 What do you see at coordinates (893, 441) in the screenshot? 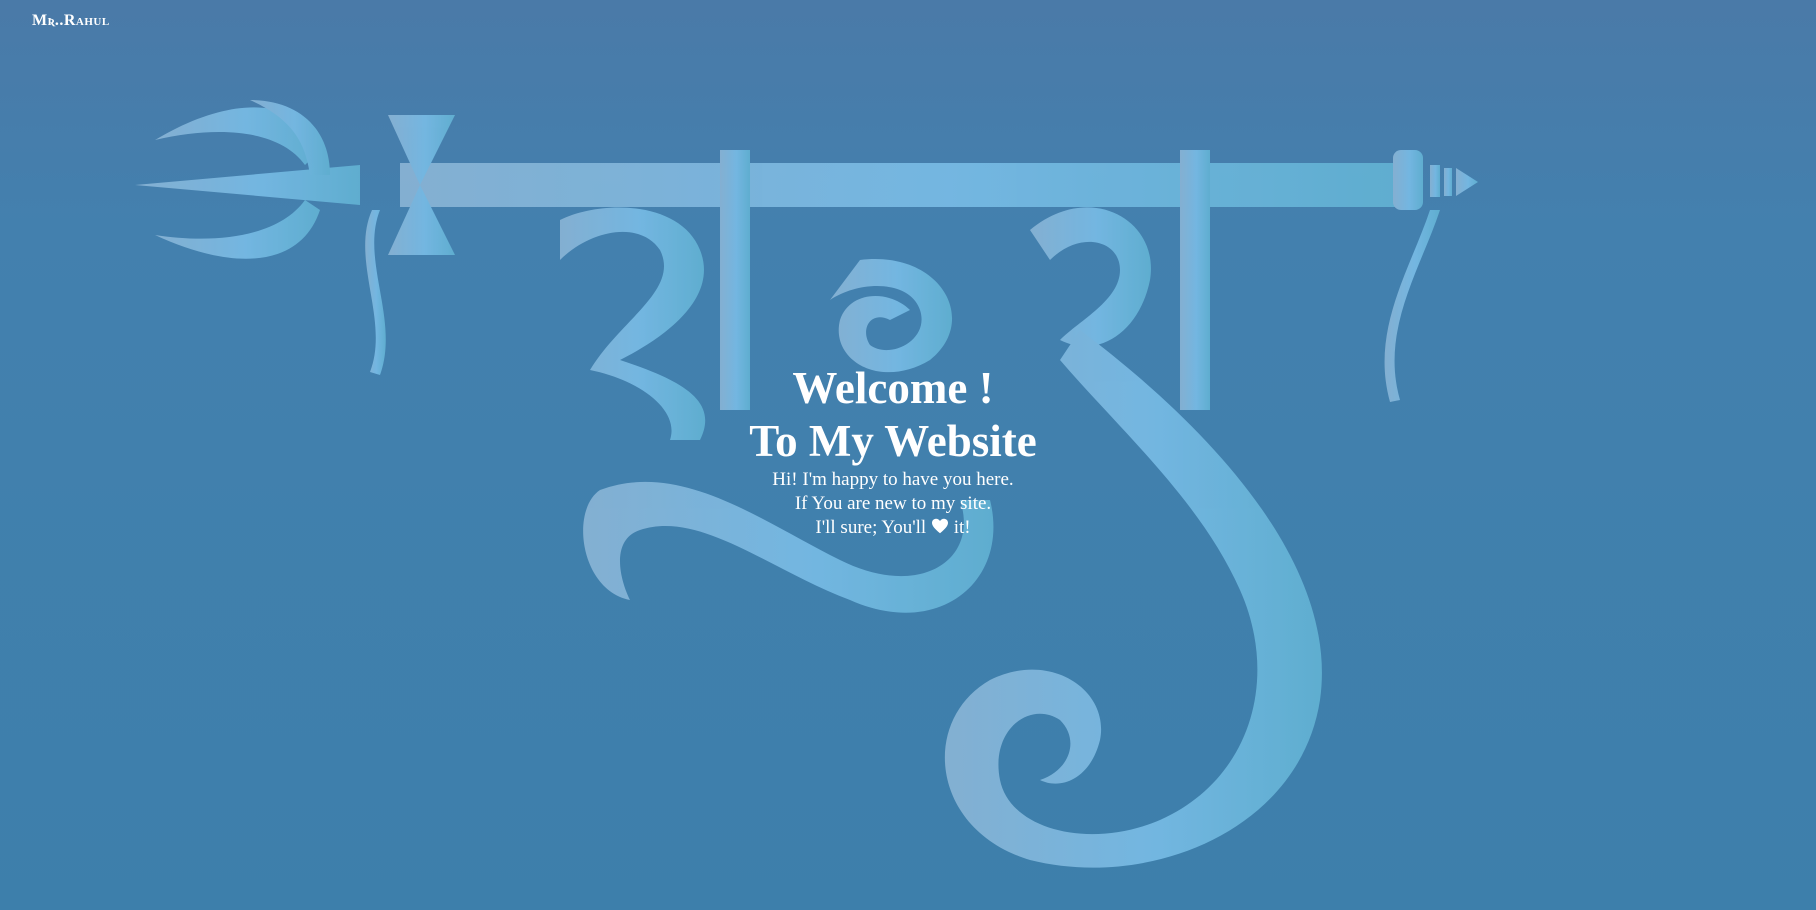
I see `hero-title-line2: To My Website` at bounding box center [893, 441].